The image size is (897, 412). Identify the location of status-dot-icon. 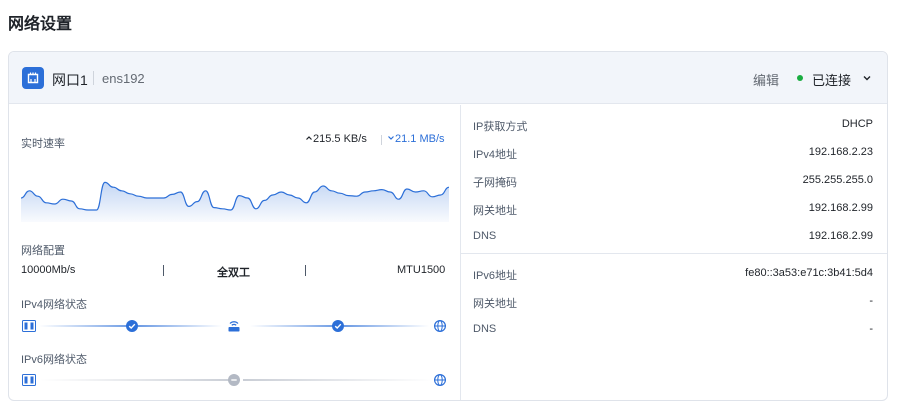
(800, 78).